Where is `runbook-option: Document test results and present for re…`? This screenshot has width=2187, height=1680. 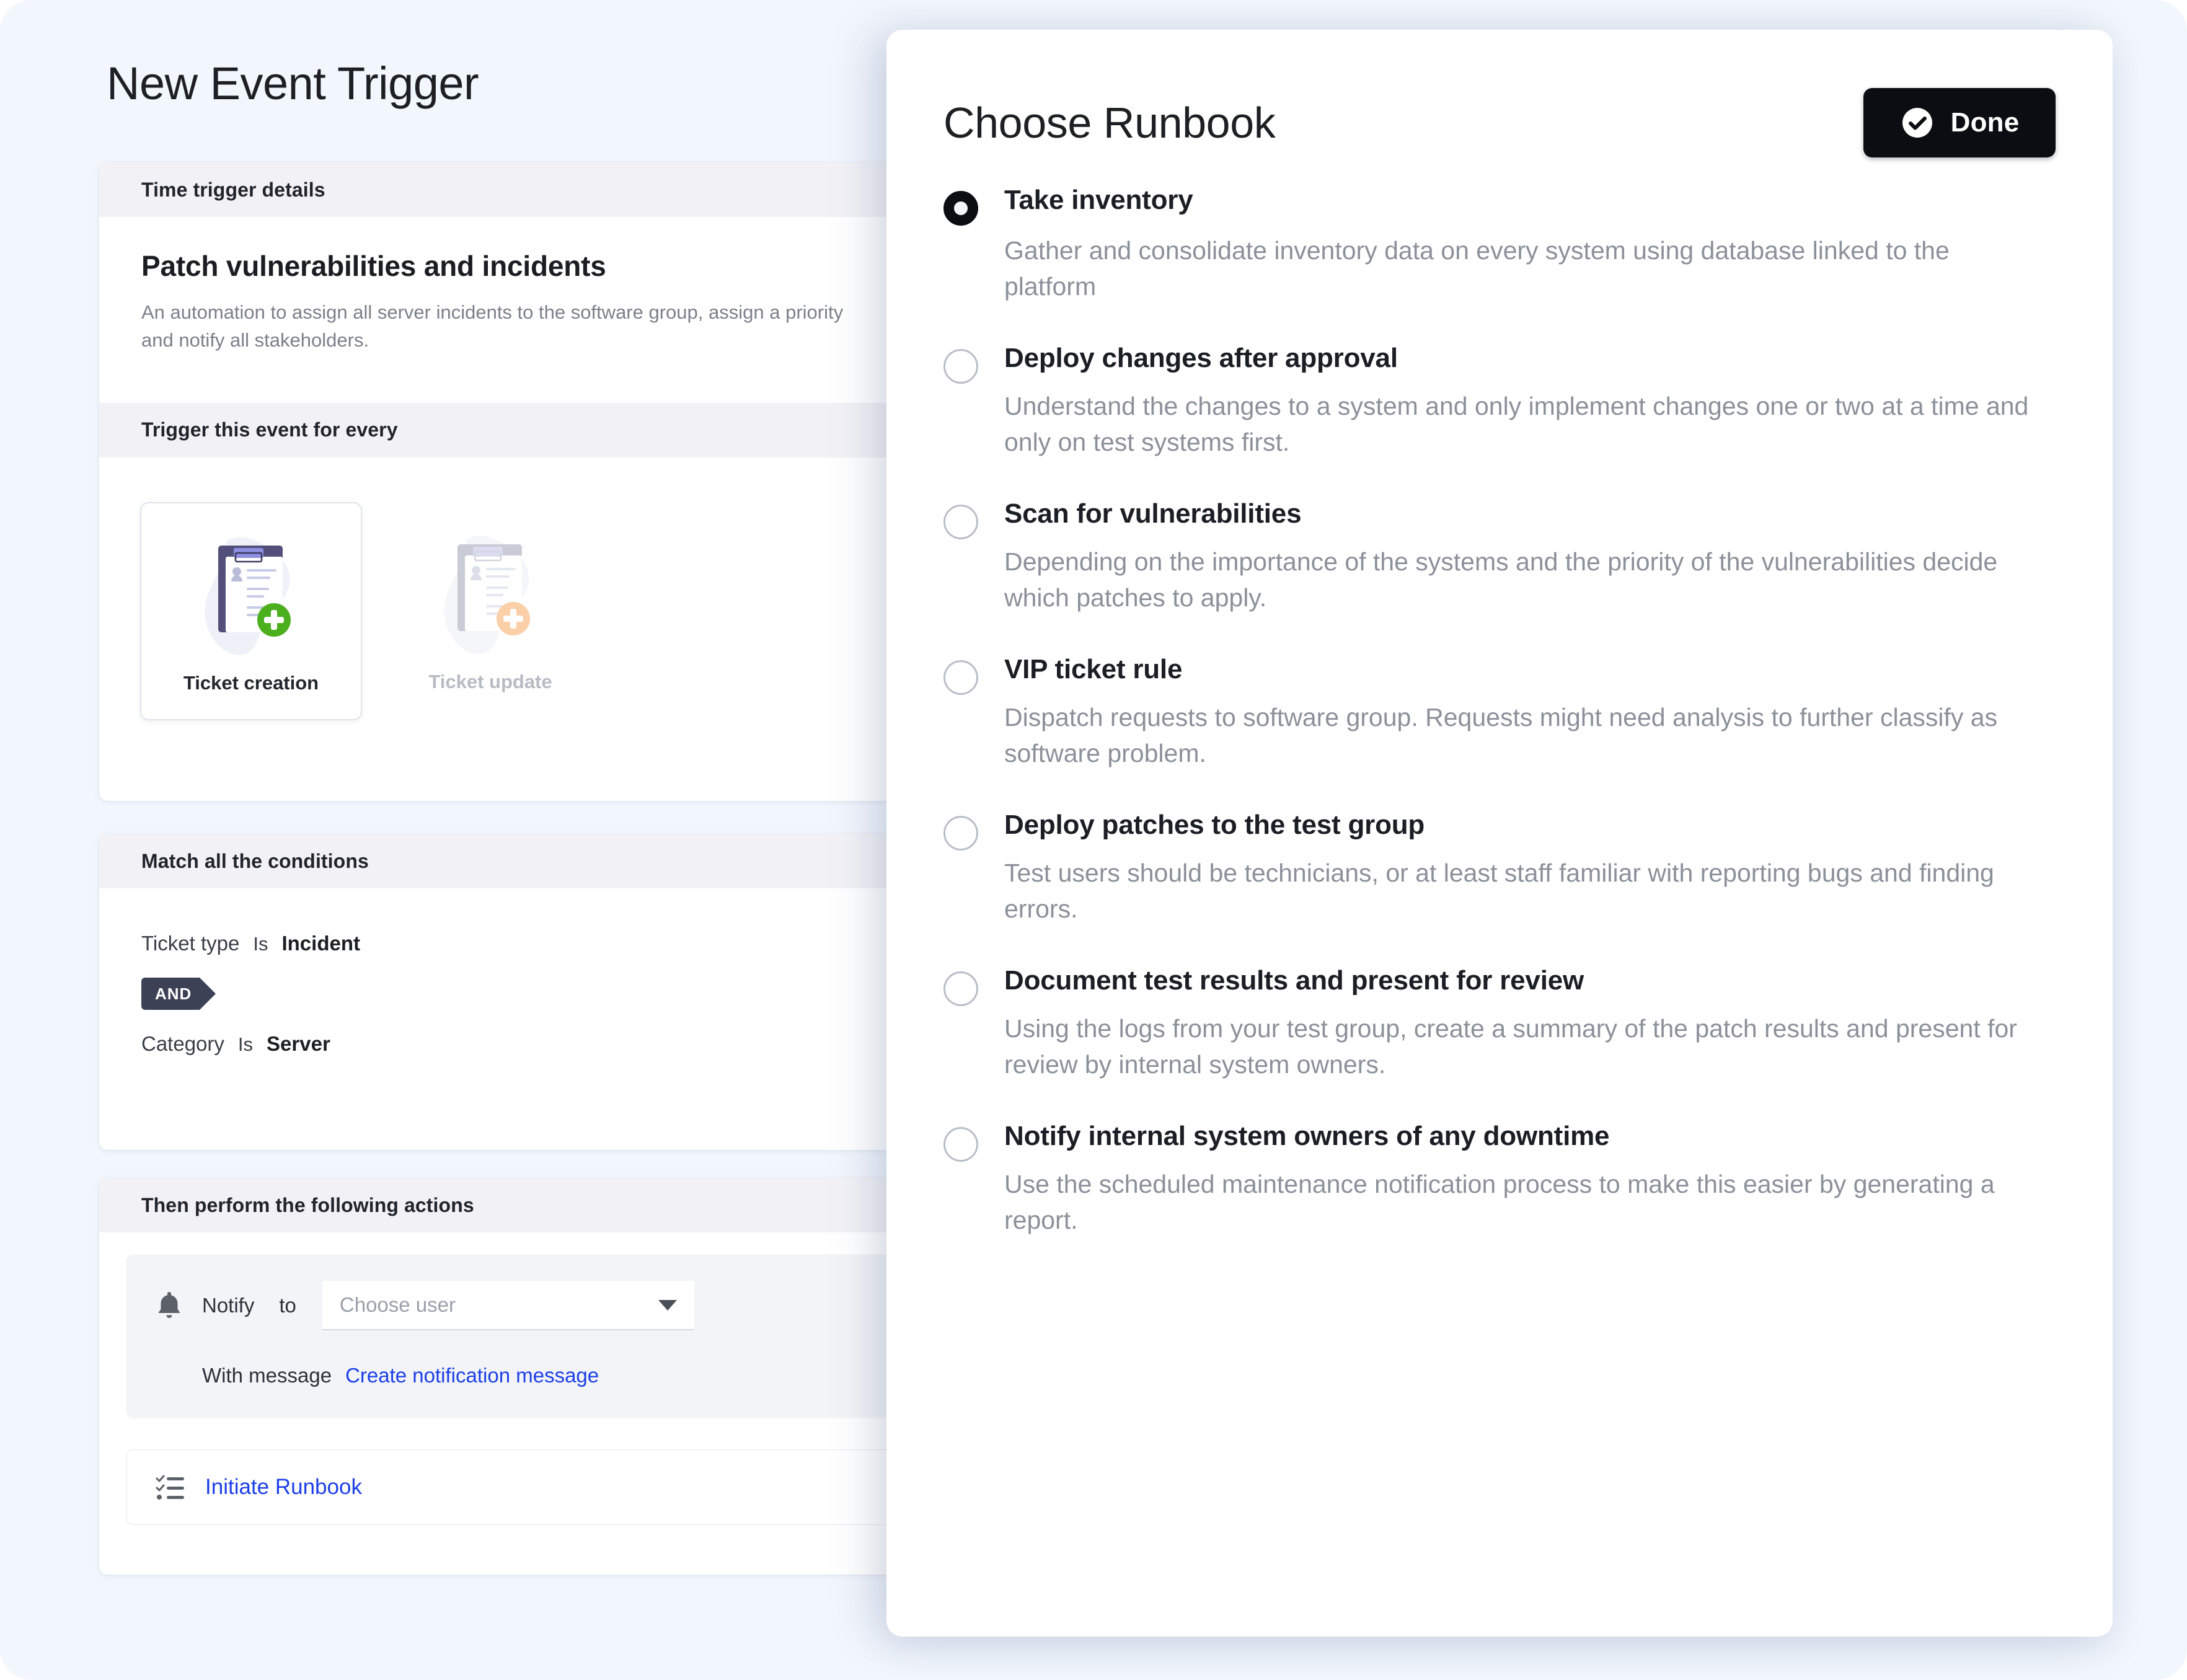 runbook-option: Document test results and present for re… is located at coordinates (1499, 1023).